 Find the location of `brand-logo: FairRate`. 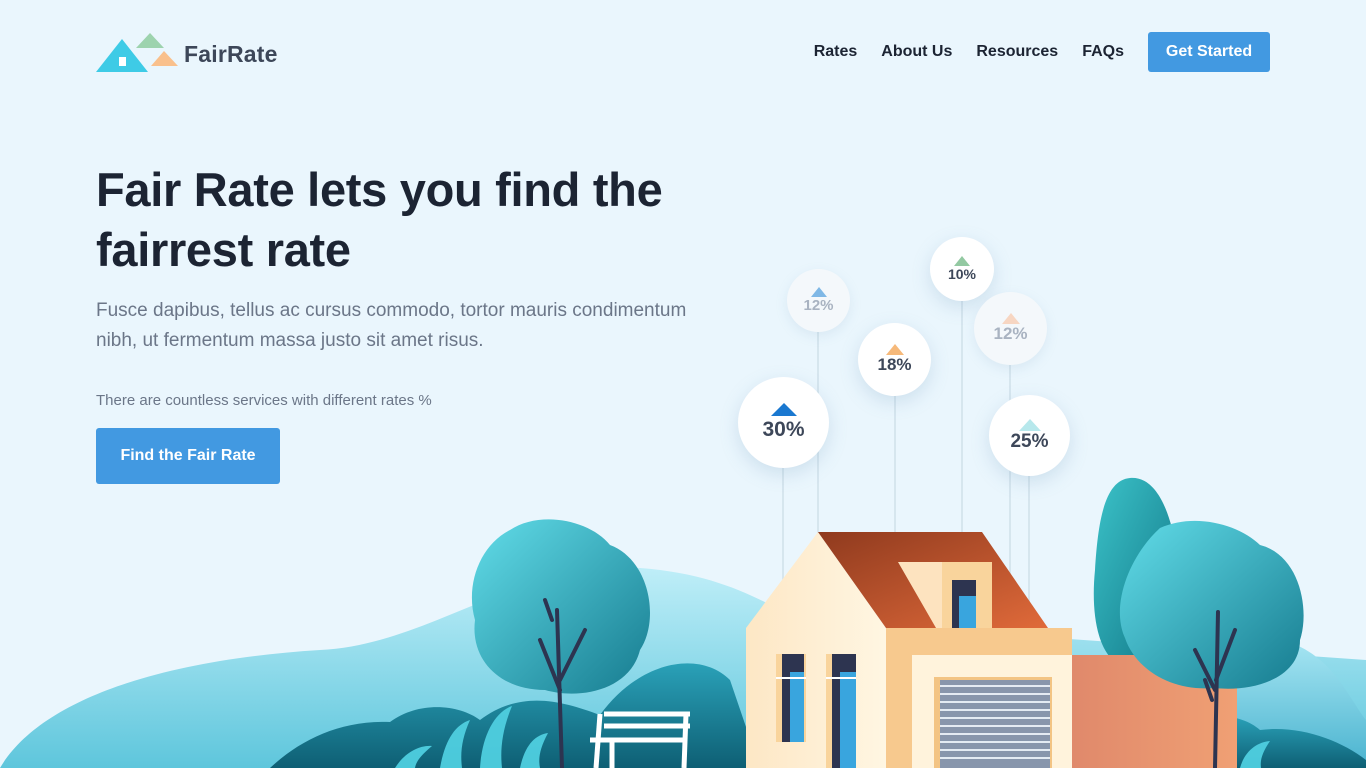

brand-logo: FairRate is located at coordinates (186, 53).